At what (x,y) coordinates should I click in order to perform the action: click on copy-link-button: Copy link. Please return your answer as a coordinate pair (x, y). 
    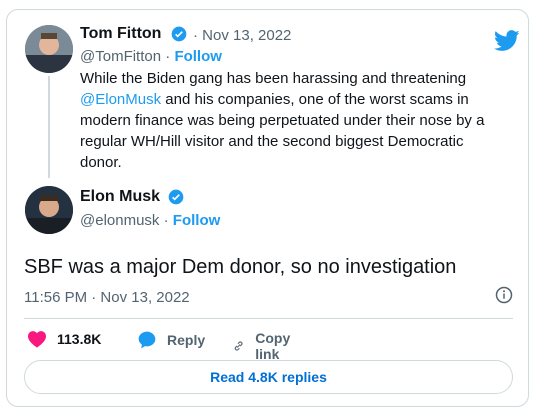
    Looking at the image, I should click on (264, 346).